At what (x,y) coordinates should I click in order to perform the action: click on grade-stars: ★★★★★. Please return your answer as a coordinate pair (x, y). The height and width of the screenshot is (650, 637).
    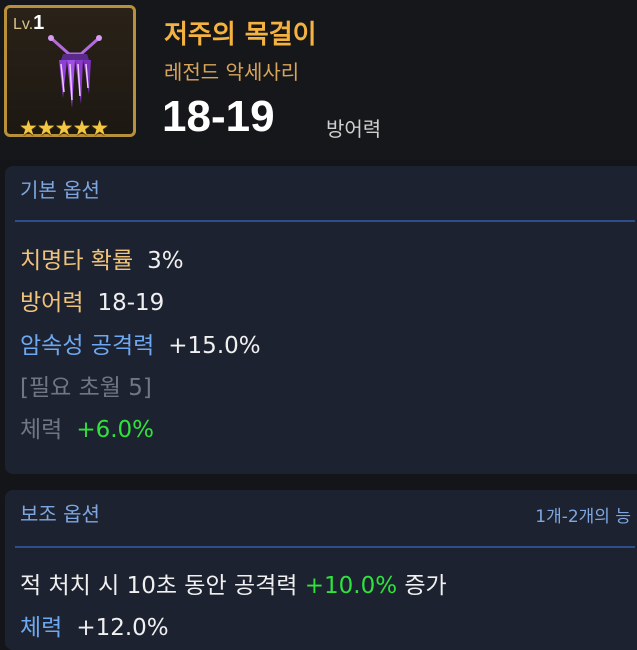
    Looking at the image, I should click on (64, 128).